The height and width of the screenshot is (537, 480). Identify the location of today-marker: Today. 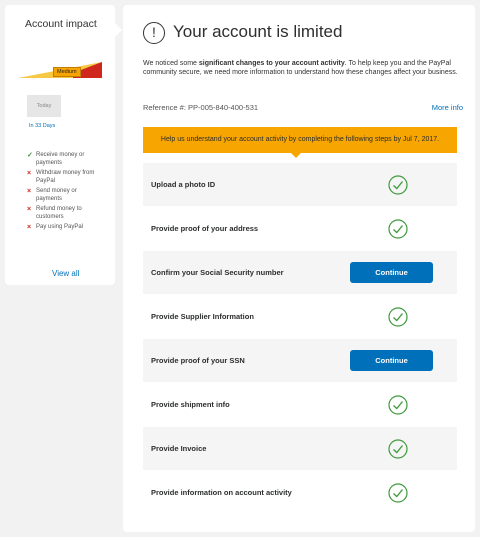
(44, 106).